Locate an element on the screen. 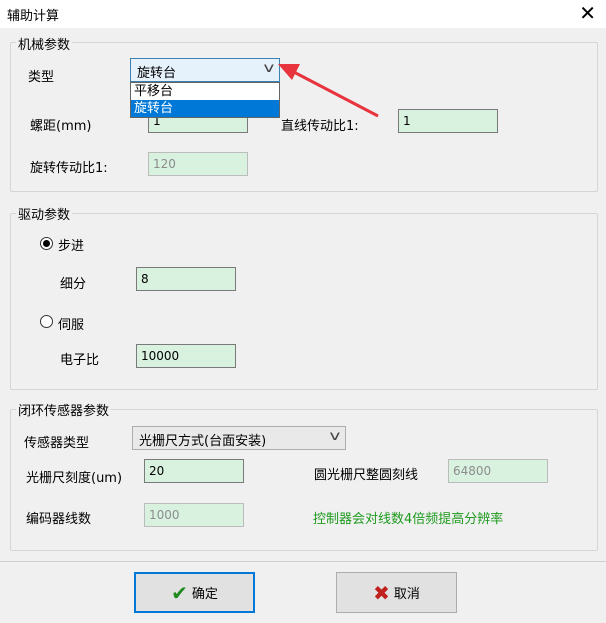  linear-ratio-field: 1 is located at coordinates (448, 121).